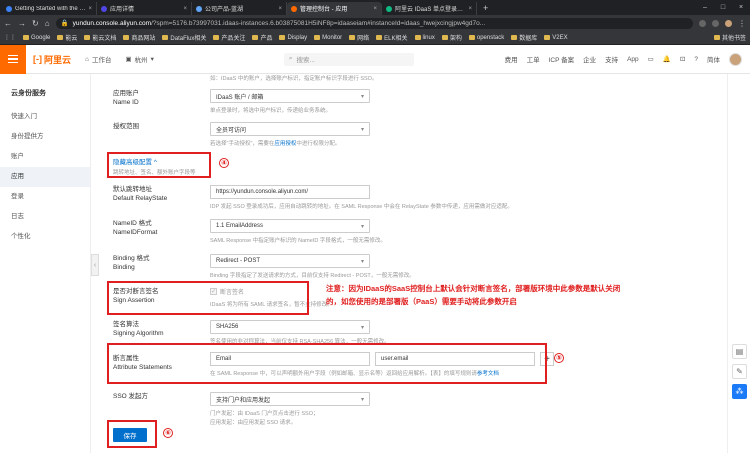 The width and height of the screenshot is (750, 453). What do you see at coordinates (485, 8) in the screenshot?
I see `new-tab-button: +` at bounding box center [485, 8].